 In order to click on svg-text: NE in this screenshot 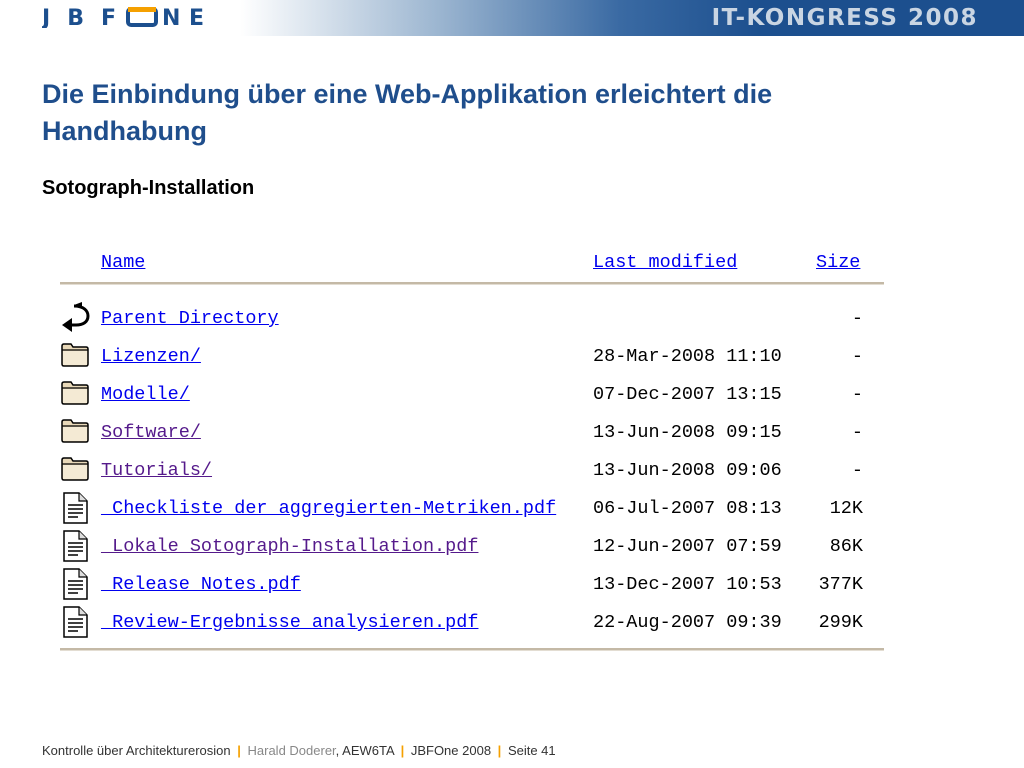, I will do `click(185, 17)`.